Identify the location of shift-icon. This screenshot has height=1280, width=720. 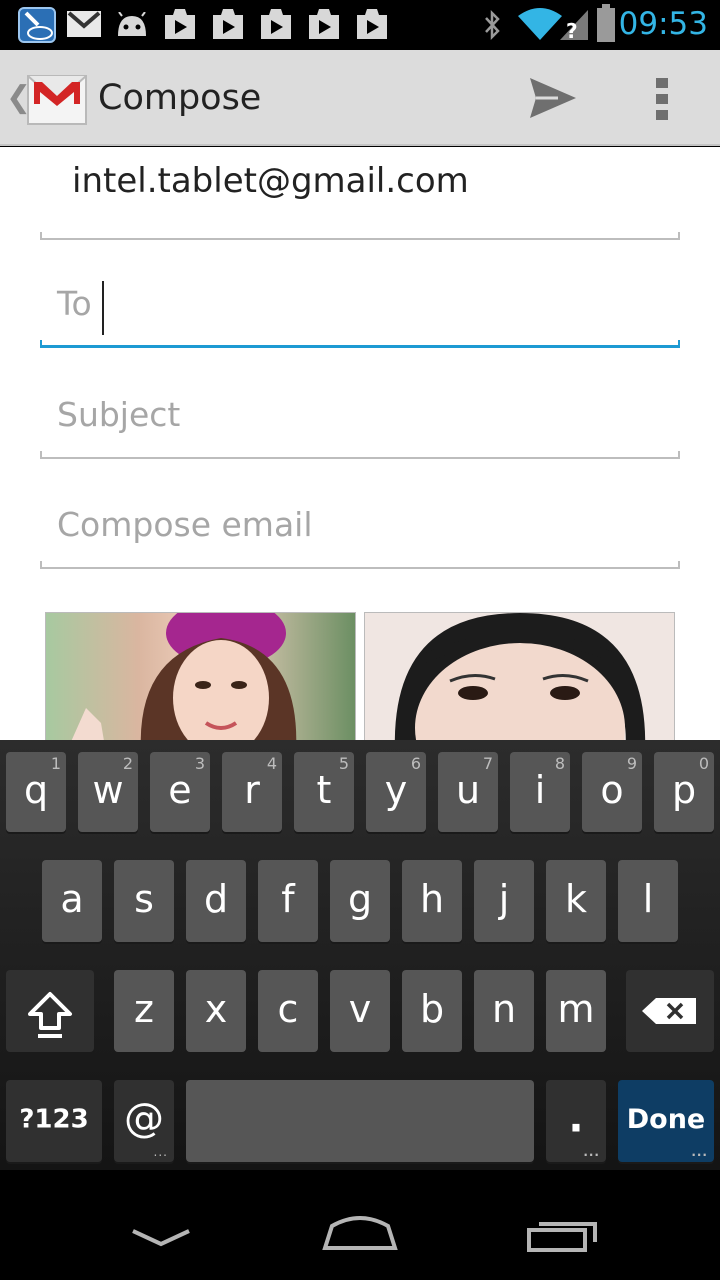
(50, 1015).